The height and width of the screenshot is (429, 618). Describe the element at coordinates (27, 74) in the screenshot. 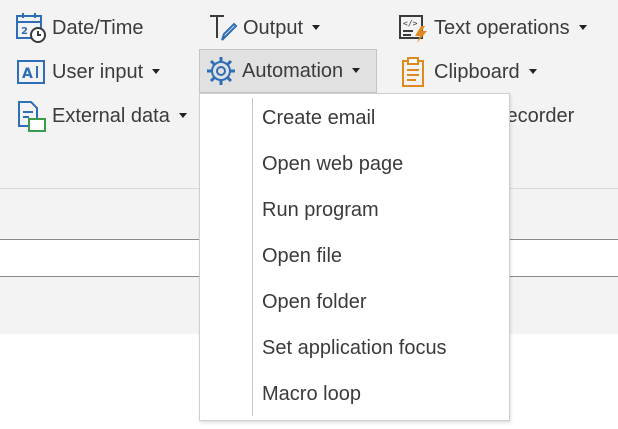

I see `svg-text: A` at that location.